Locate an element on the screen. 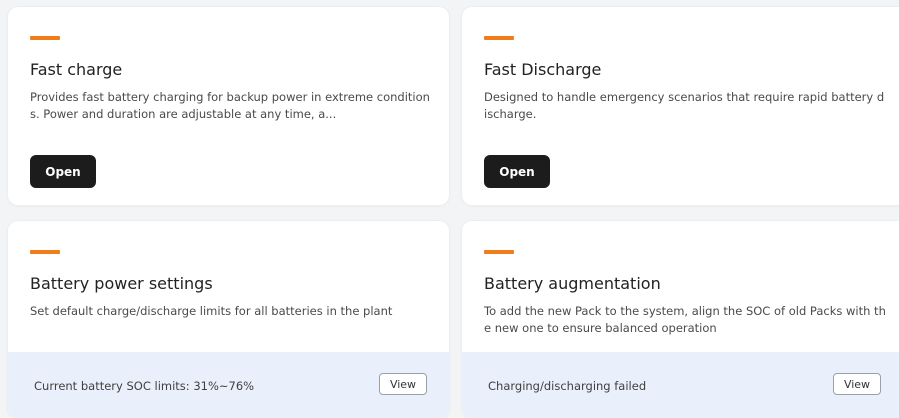  soc-limits-text: Current battery SOC limits: 31%~76% is located at coordinates (144, 386).